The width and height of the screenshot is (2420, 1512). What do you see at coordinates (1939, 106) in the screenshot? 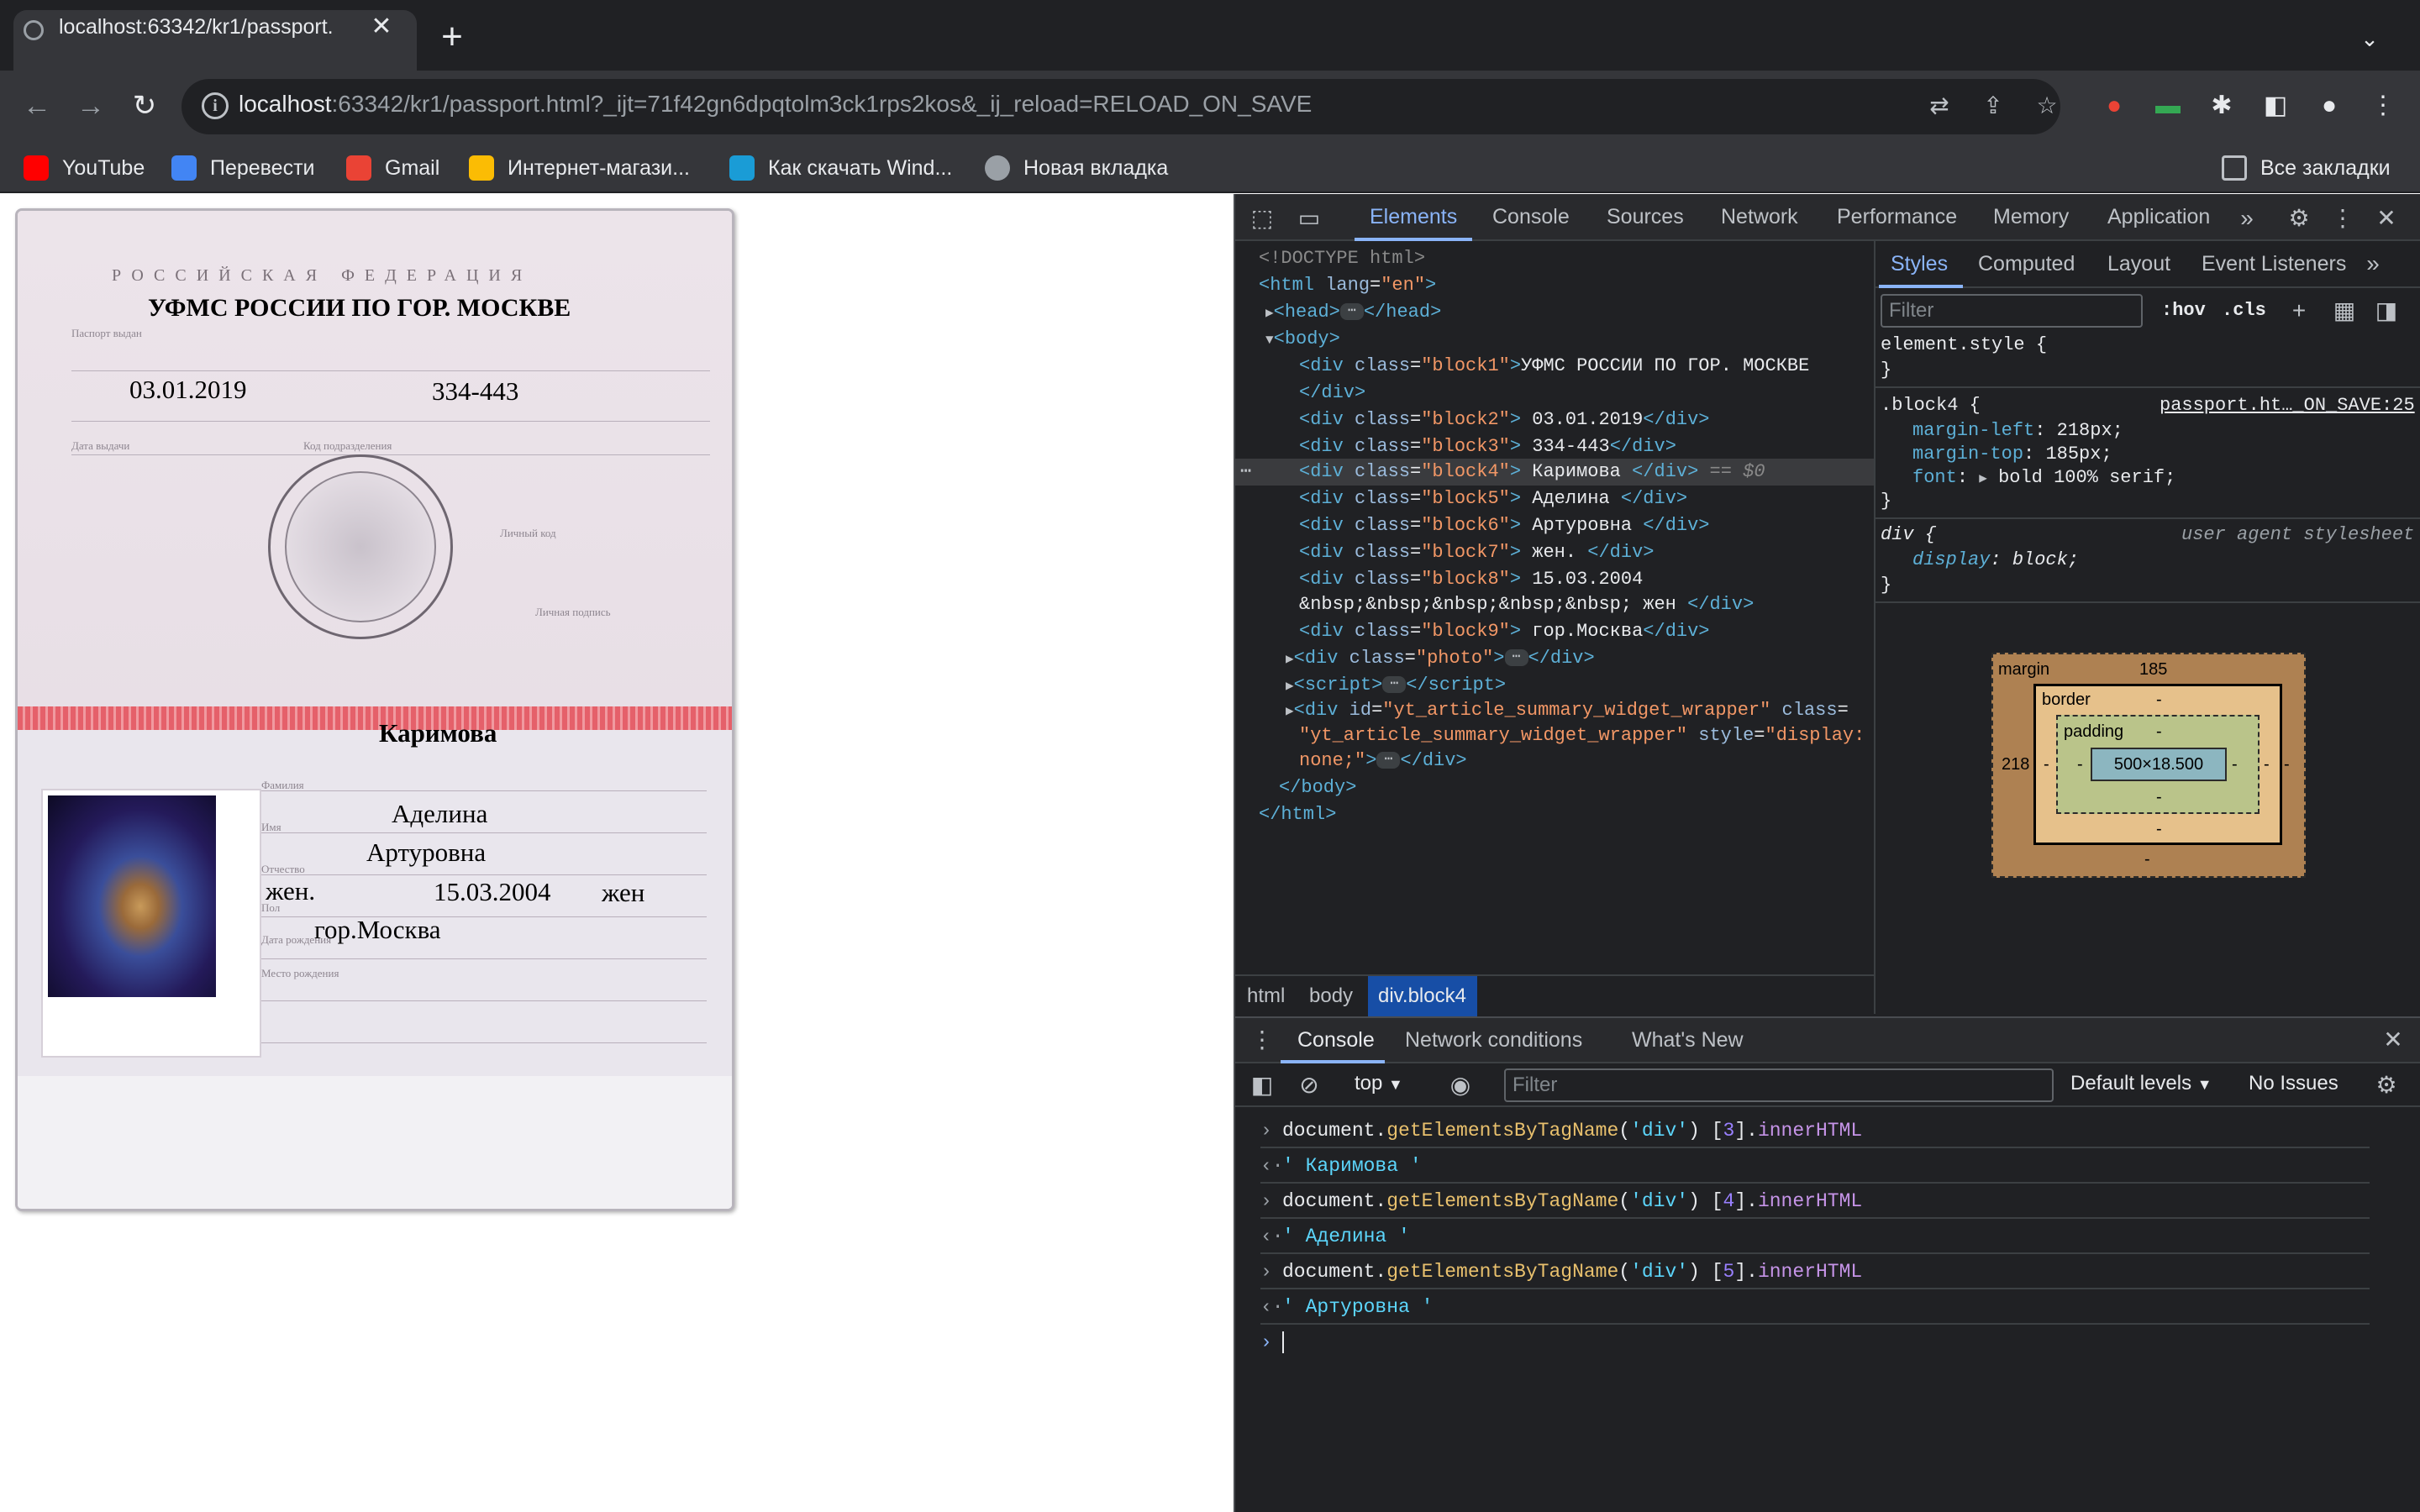
I see `translate-icon: ⇄` at bounding box center [1939, 106].